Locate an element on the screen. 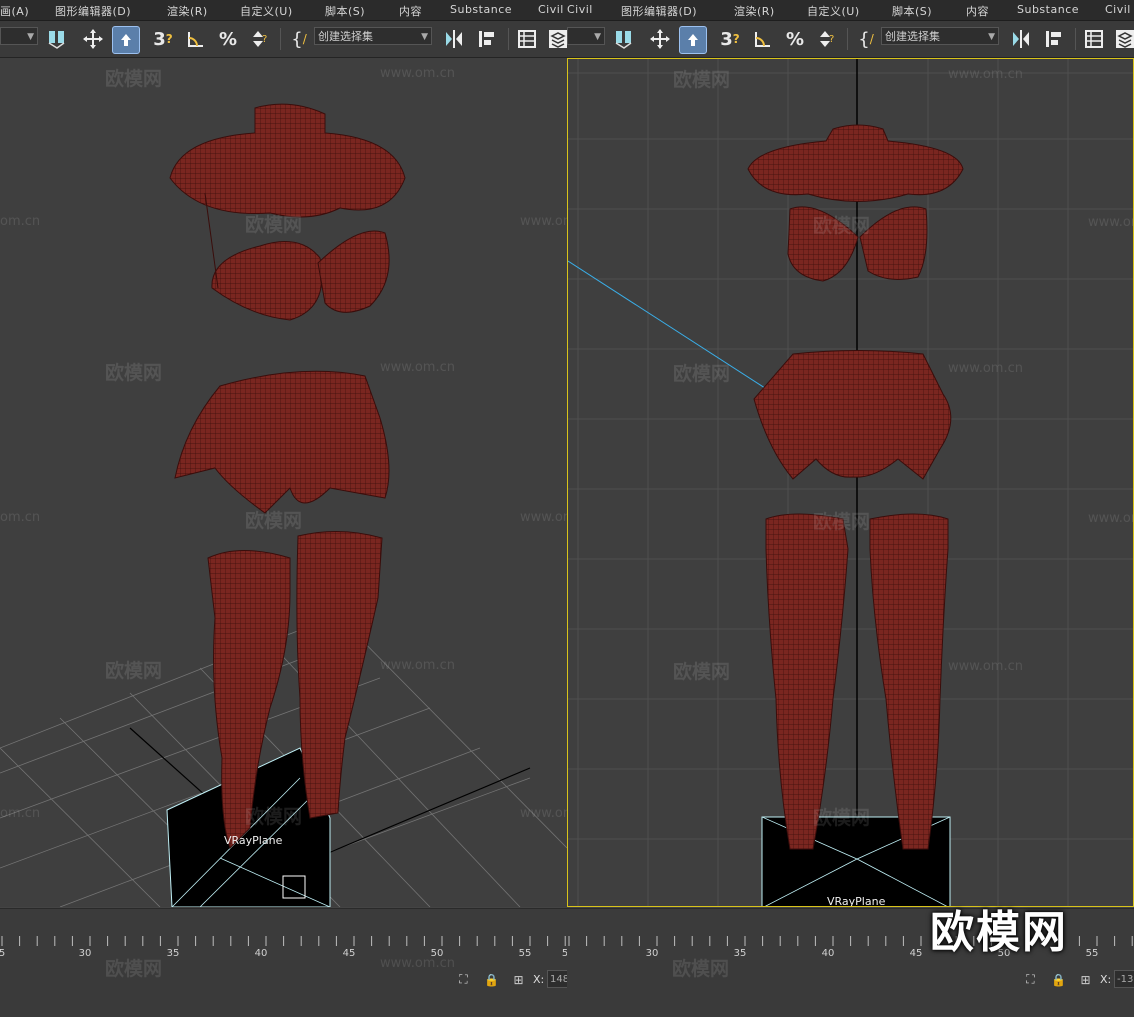 The width and height of the screenshot is (1134, 1017). menu-item-animation: 画(A) is located at coordinates (14, 11).